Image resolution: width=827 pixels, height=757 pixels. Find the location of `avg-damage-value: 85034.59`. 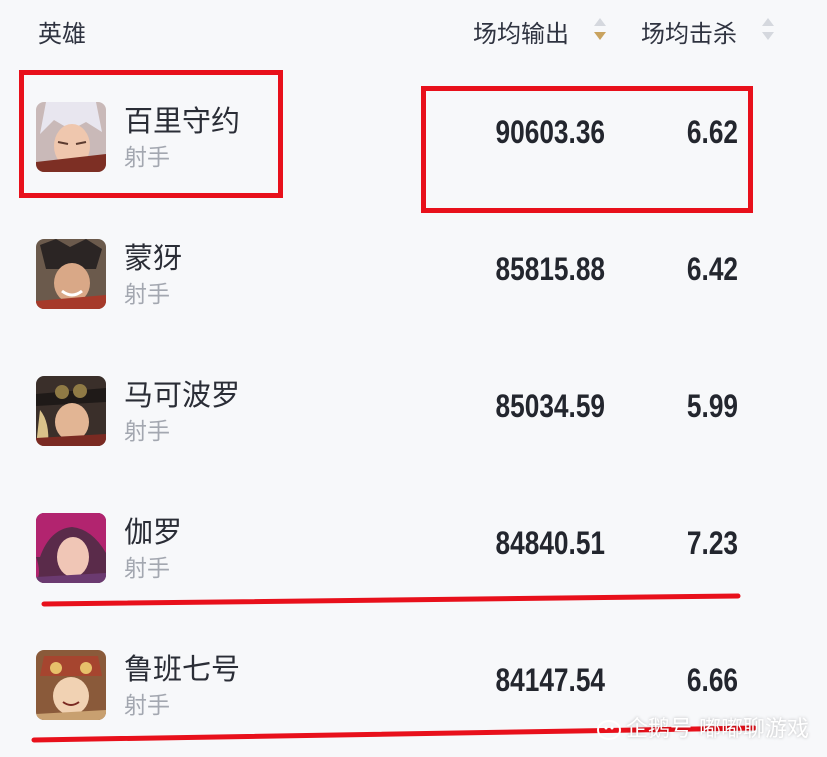

avg-damage-value: 85034.59 is located at coordinates (550, 406).